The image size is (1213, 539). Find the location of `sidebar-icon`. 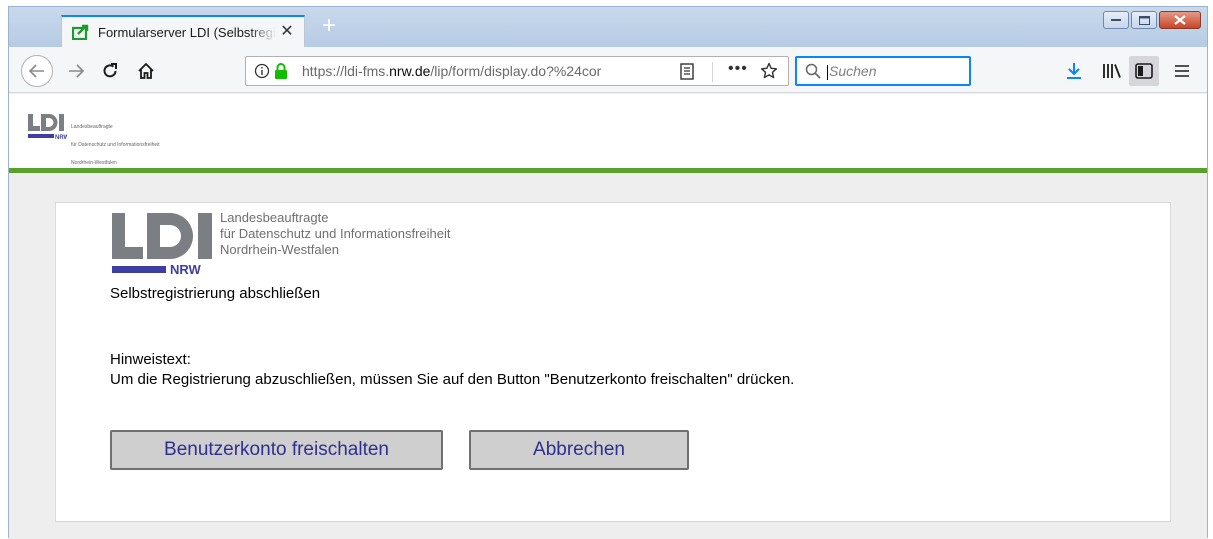

sidebar-icon is located at coordinates (1144, 71).